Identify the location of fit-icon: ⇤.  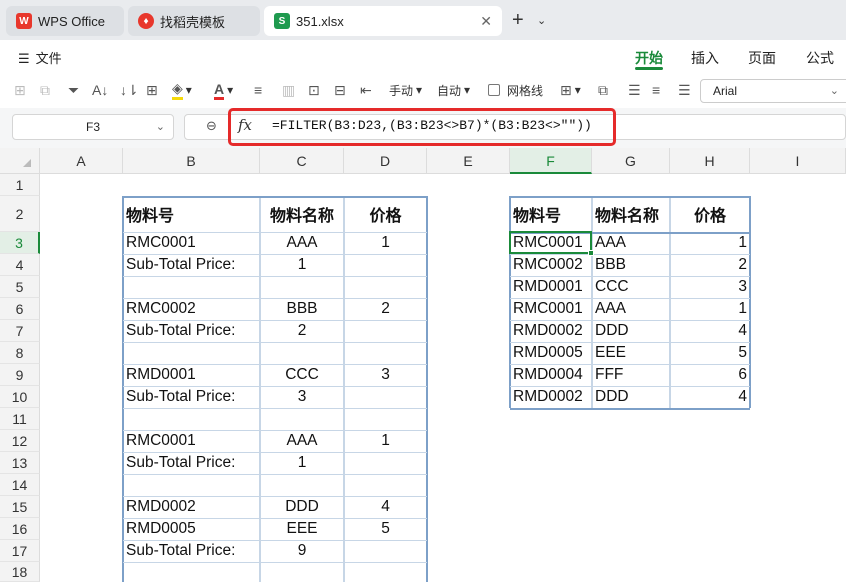
(366, 90).